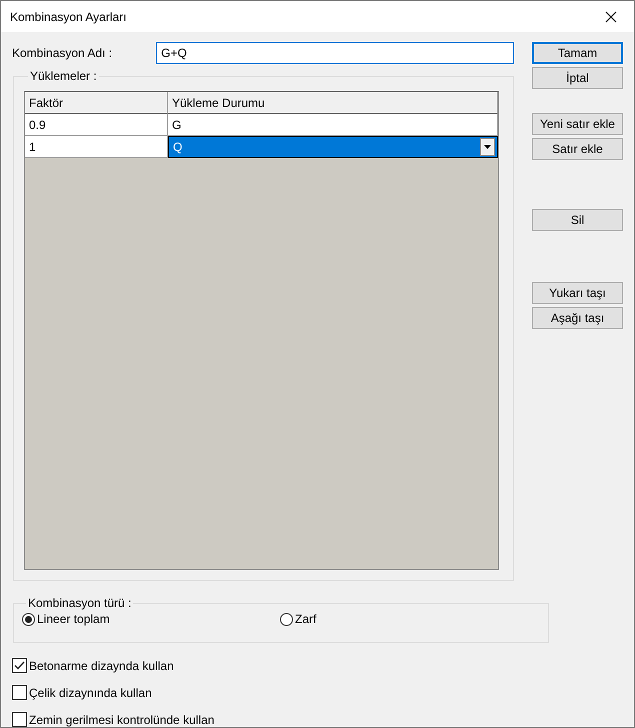  Describe the element at coordinates (577, 78) in the screenshot. I see `dialog-button: İptal` at that location.